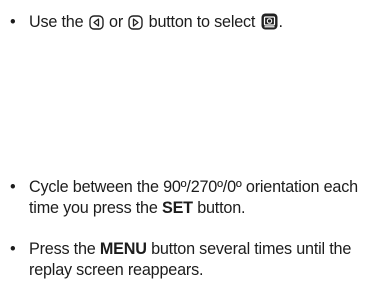 The image size is (383, 306). Describe the element at coordinates (281, 22) in the screenshot. I see `text-end: .` at that location.